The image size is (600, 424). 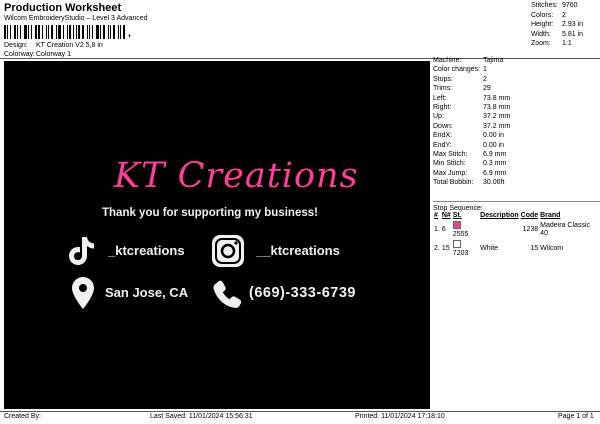 I want to click on info-value: 29, so click(x=487, y=89).